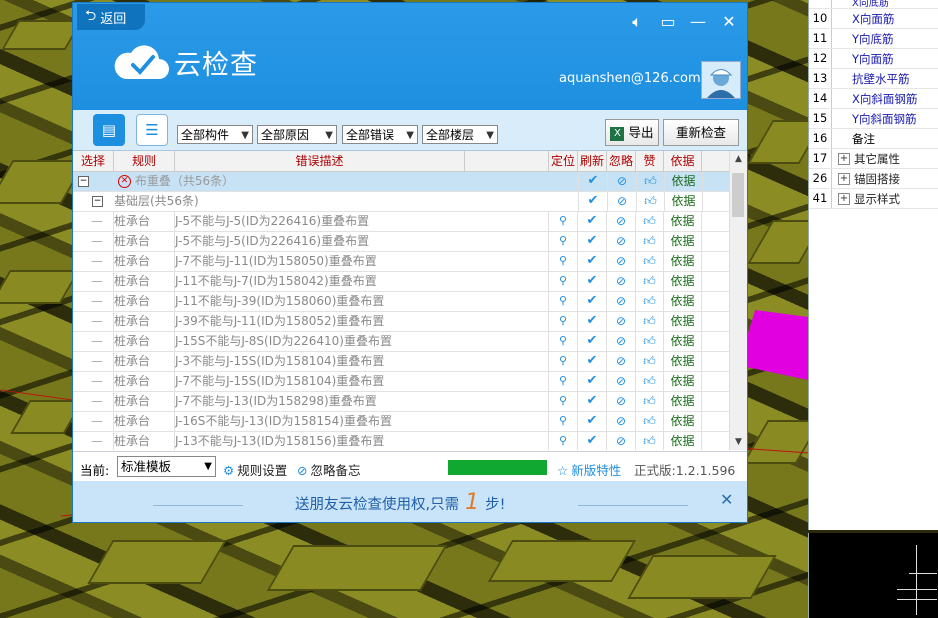 This screenshot has height=618, width=938. Describe the element at coordinates (410, 422) in the screenshot. I see `table-row: — 桩承台 J-16S不能与J-13(ID为158154)重叠布置 ⚲ ✔ ⊘ 👍︎ 依据` at that location.